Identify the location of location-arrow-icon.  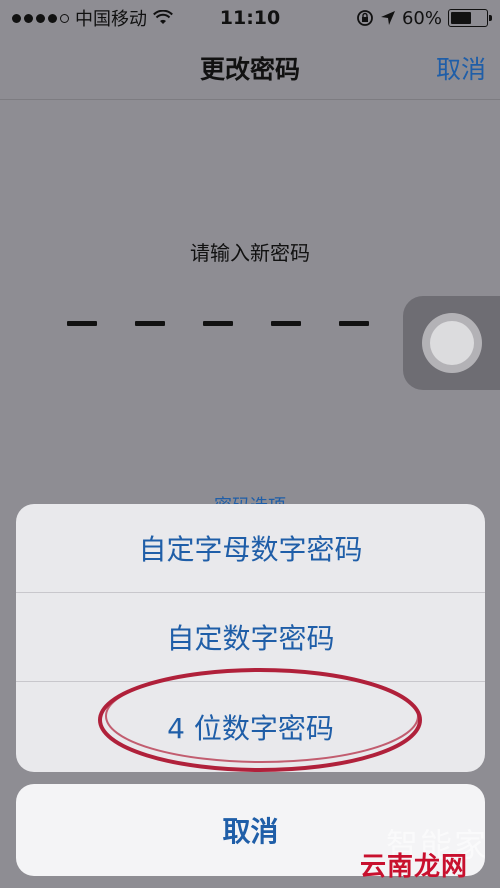
(387, 18).